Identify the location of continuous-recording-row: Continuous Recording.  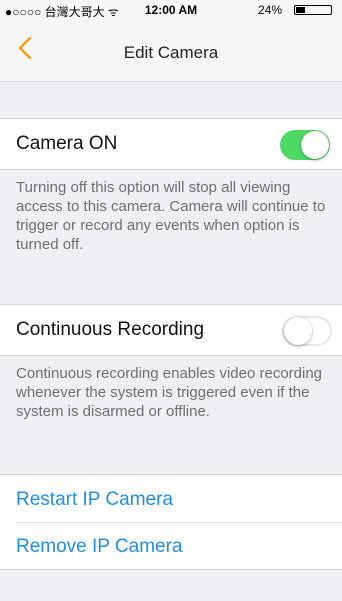
(171, 330).